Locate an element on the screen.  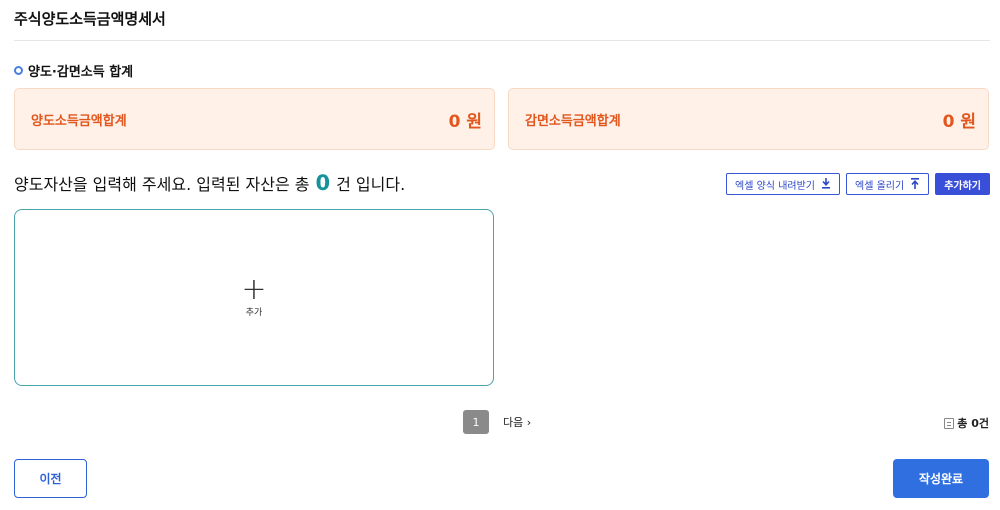
reduction-income-total-card: 감면소득금액합계 0 원 is located at coordinates (748, 119).